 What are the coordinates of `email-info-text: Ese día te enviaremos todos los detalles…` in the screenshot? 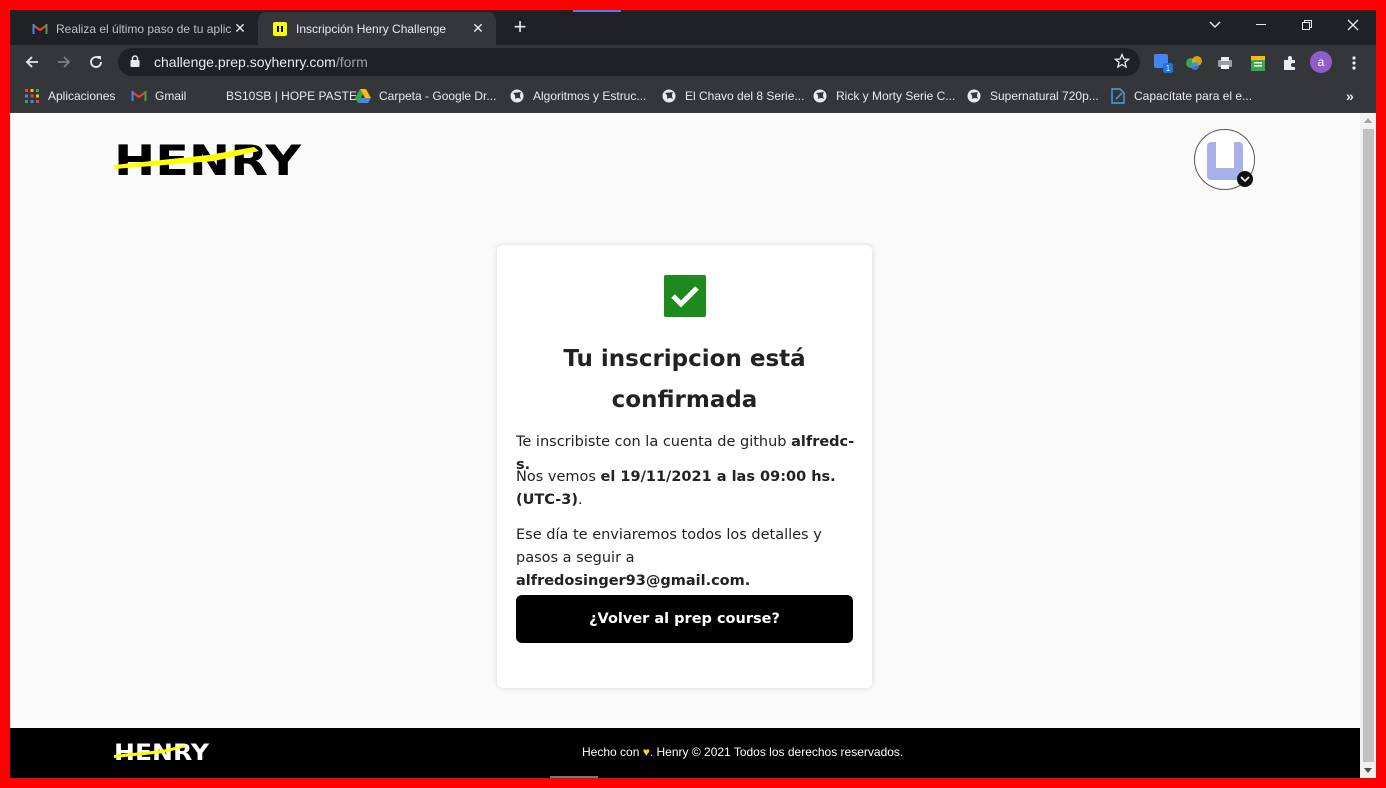 It's located at (669, 558).